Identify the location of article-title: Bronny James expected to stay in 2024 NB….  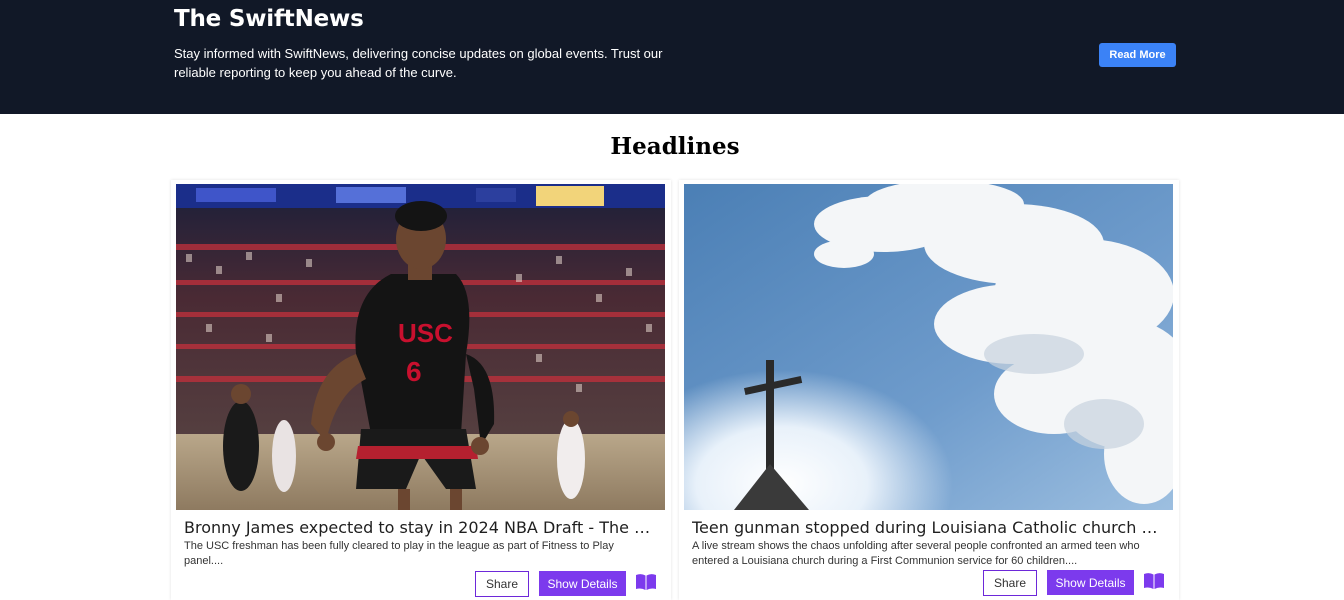
(422, 527).